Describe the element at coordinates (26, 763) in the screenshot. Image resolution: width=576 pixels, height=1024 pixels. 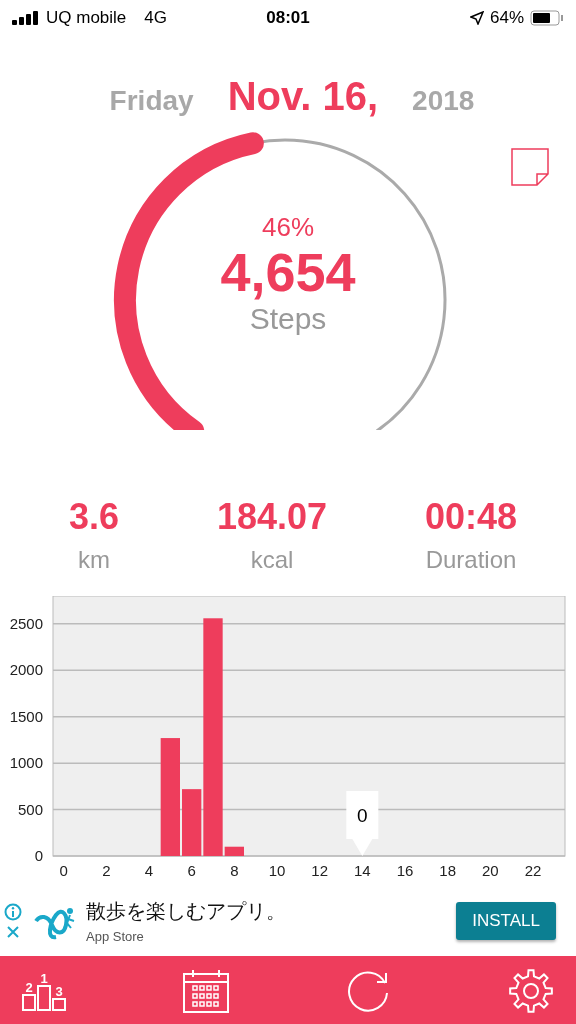
I see `y-axis-label: 1000` at that location.